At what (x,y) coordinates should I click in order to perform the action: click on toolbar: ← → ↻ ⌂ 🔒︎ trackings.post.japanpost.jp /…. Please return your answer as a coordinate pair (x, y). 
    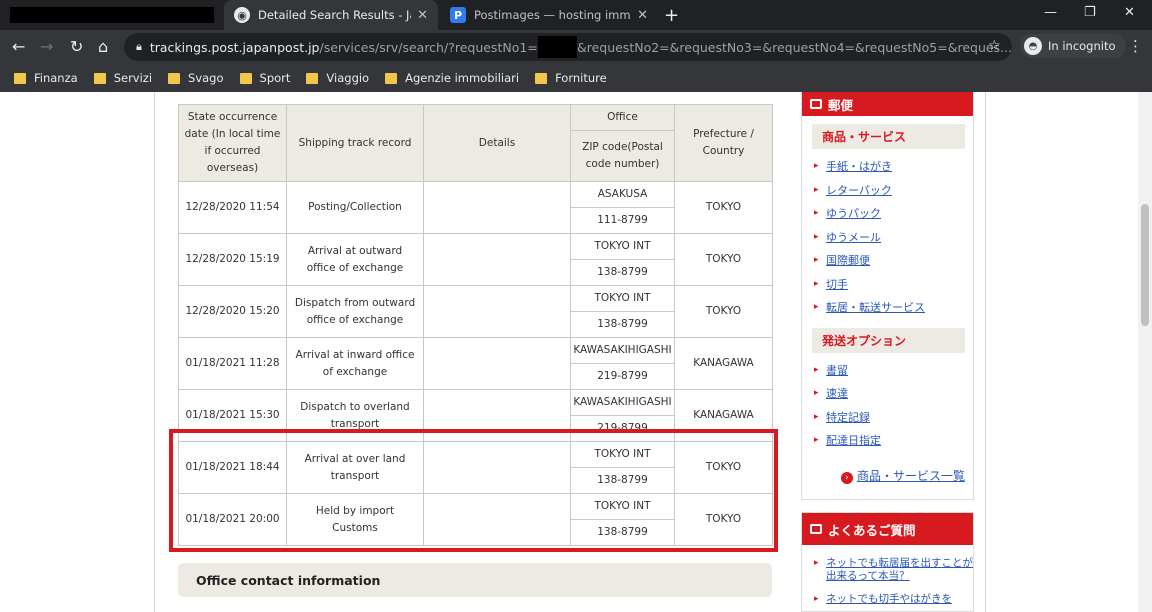
    Looking at the image, I should click on (576, 47).